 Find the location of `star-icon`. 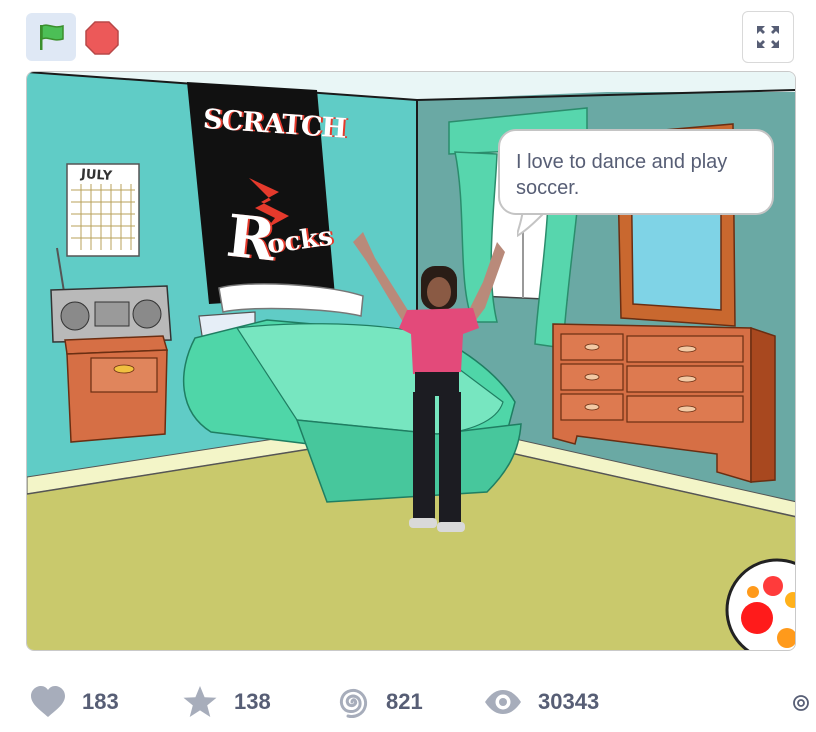

star-icon is located at coordinates (200, 701).